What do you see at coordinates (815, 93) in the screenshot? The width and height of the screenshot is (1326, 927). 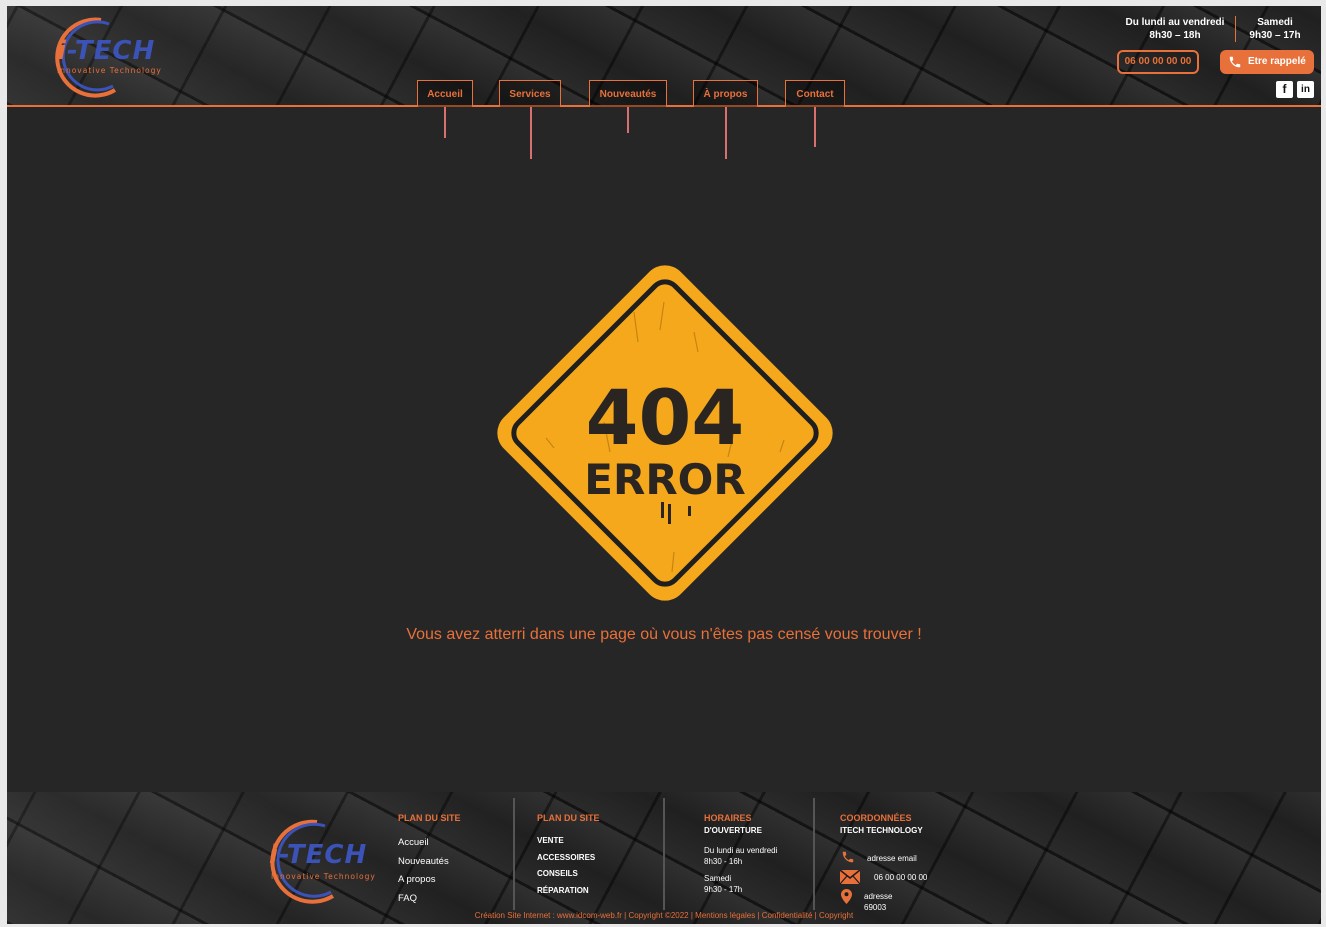 I see `nav-contact: Contact` at bounding box center [815, 93].